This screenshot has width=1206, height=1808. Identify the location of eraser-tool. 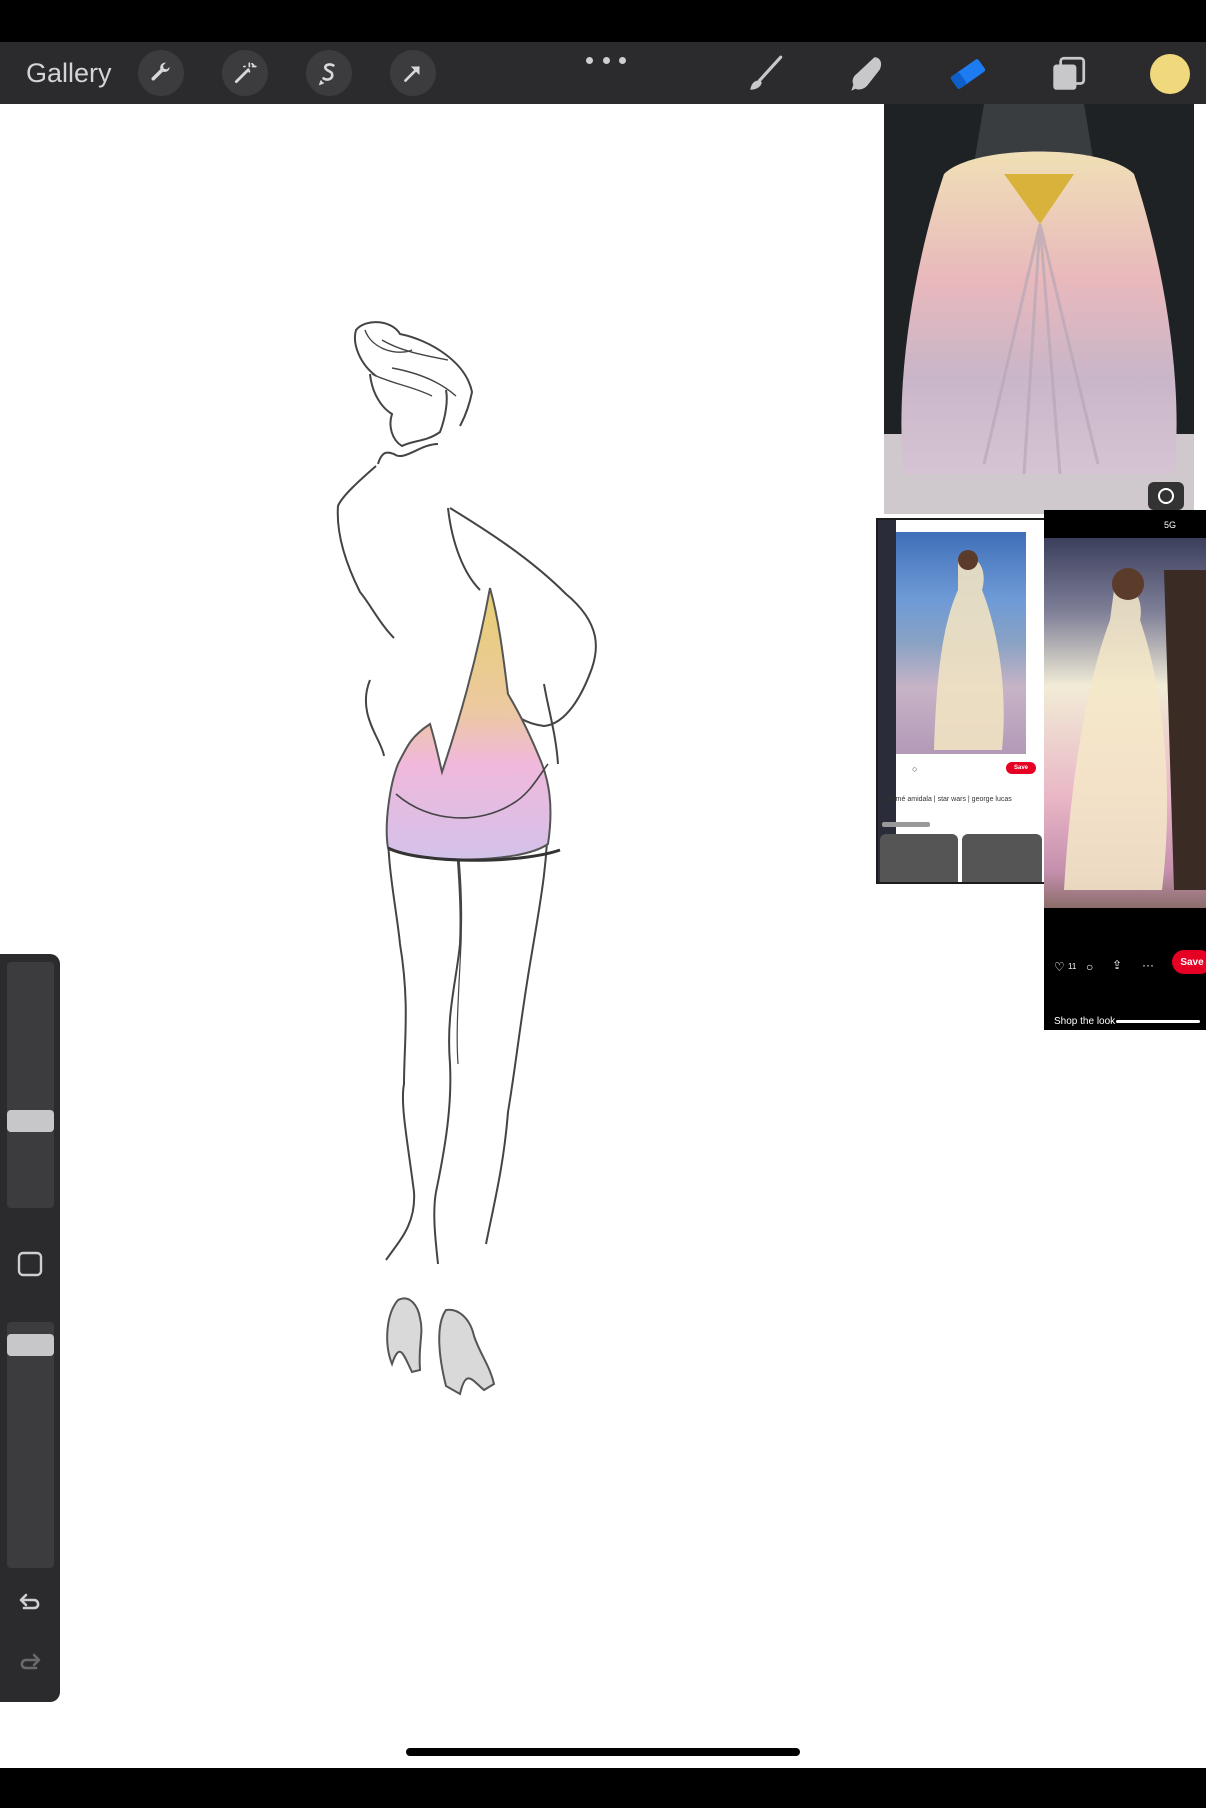
(968, 74).